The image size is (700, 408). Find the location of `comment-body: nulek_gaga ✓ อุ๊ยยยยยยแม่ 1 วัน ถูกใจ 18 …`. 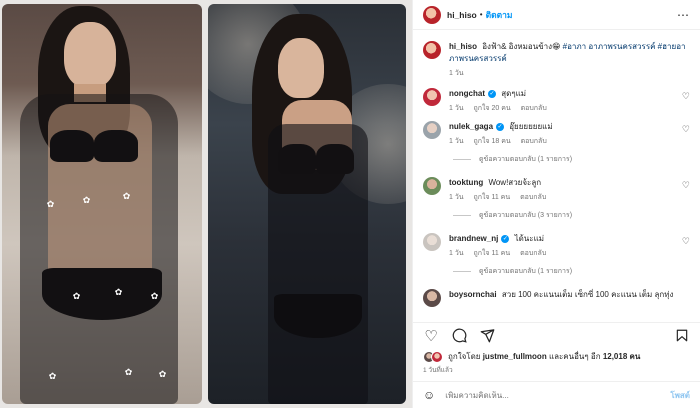

comment-body: nulek_gaga ✓ อุ๊ยยยยยยแม่ 1 วัน ถูกใจ 18 … is located at coordinates (569, 134).